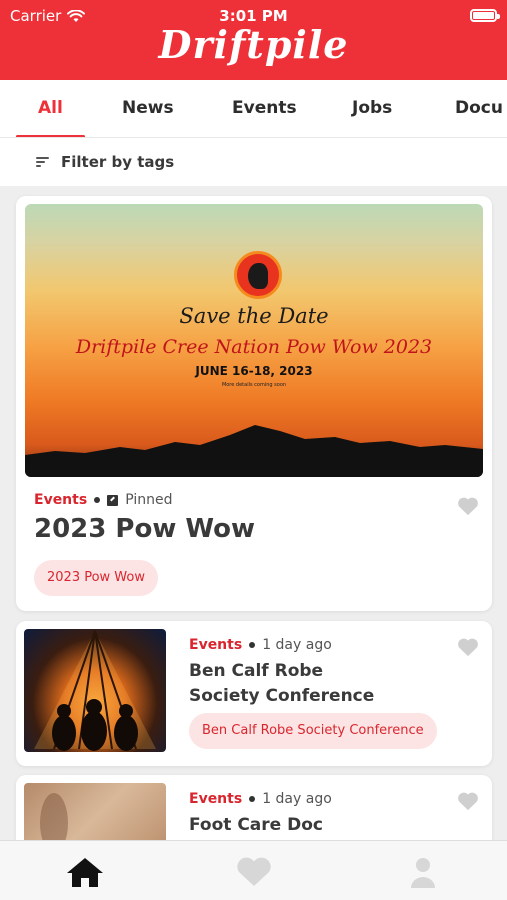 This screenshot has height=900, width=507. What do you see at coordinates (264, 108) in the screenshot?
I see `tab-events: Events` at bounding box center [264, 108].